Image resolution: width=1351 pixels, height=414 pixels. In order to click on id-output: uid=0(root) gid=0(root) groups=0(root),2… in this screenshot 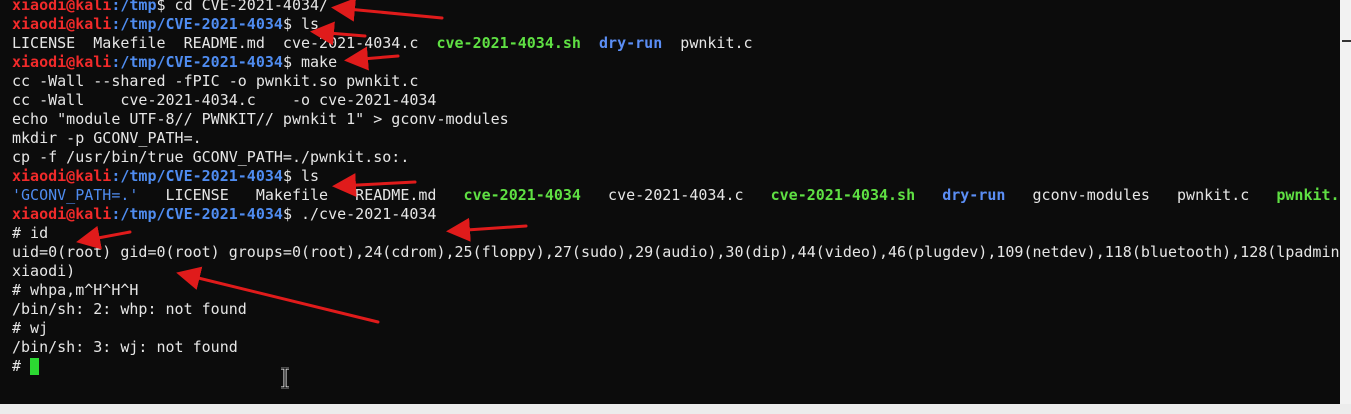, I will do `click(676, 252)`.